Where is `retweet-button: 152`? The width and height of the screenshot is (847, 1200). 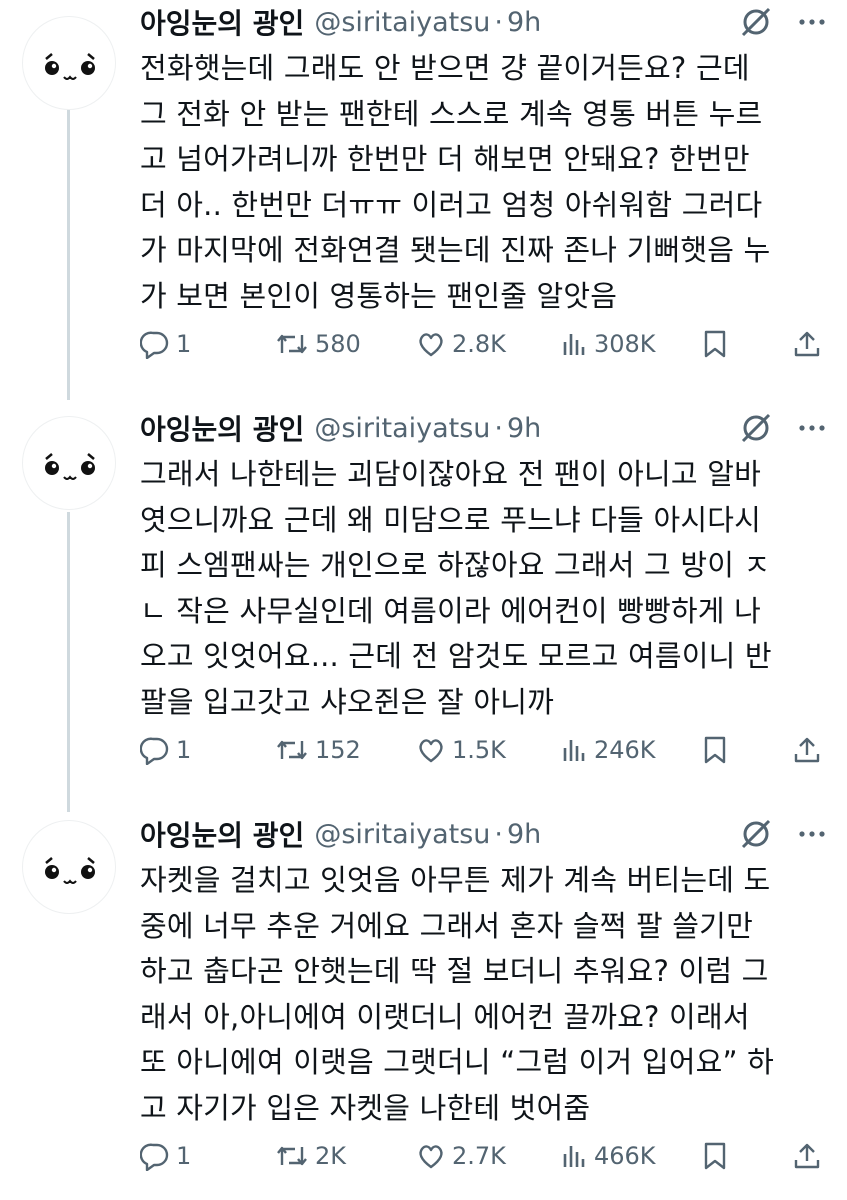
retweet-button: 152 is located at coordinates (318, 750).